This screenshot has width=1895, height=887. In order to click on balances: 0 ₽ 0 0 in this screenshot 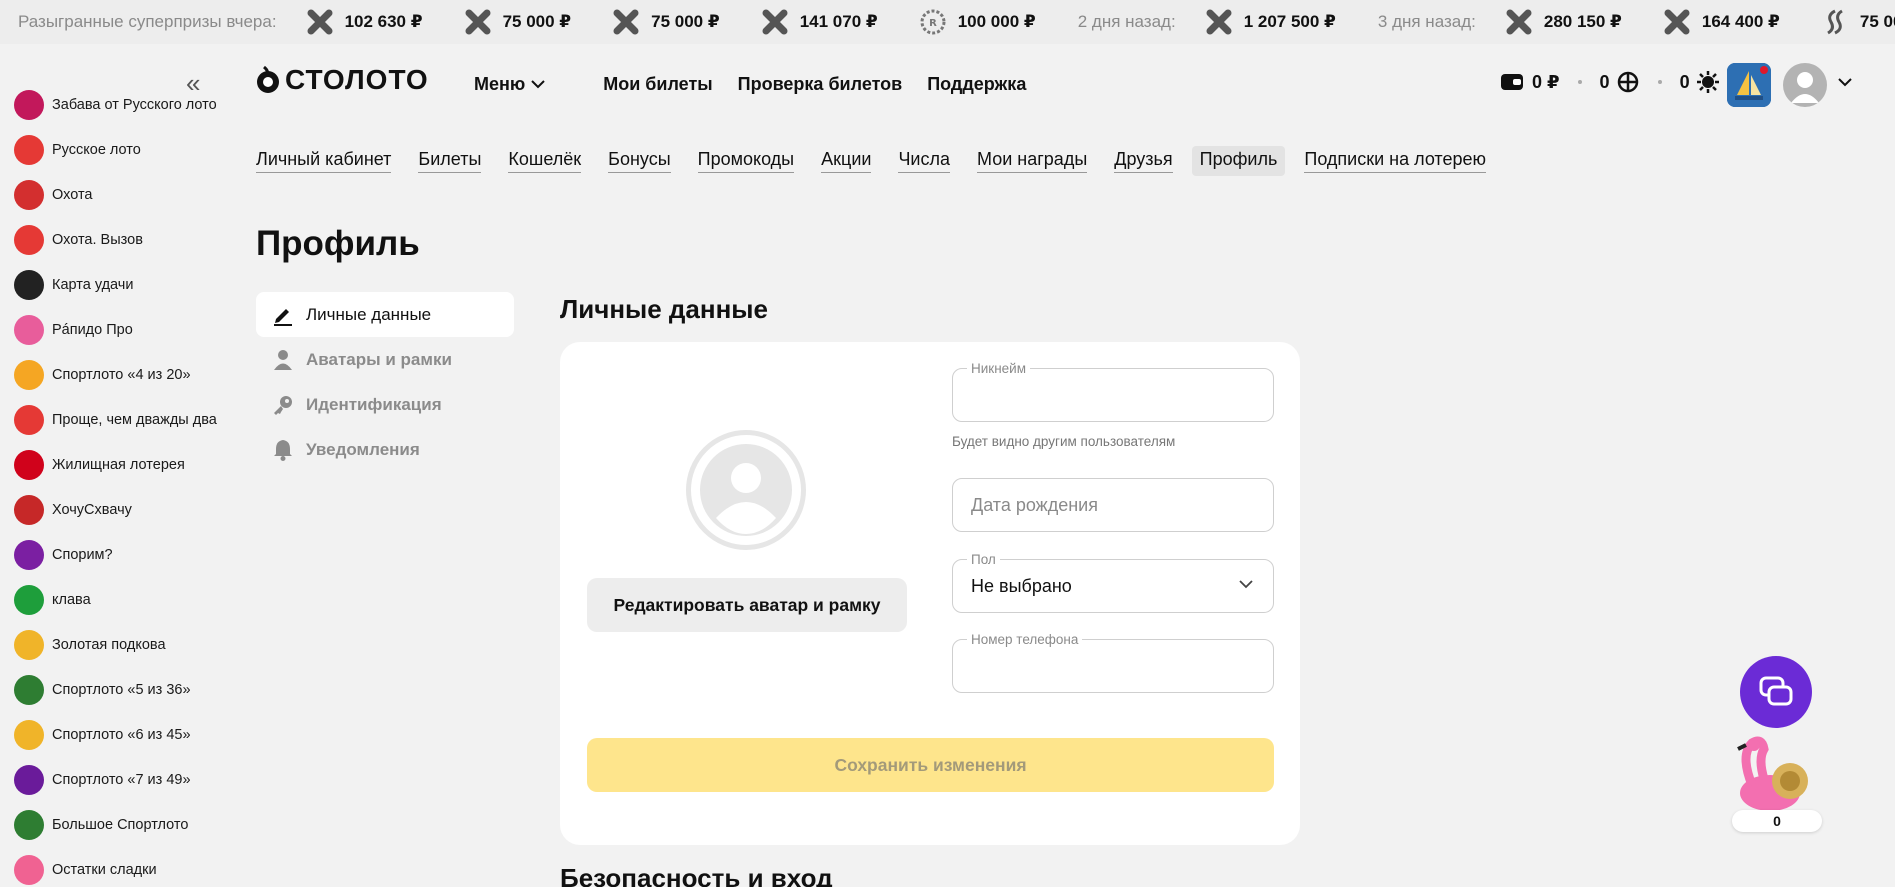, I will do `click(1610, 82)`.